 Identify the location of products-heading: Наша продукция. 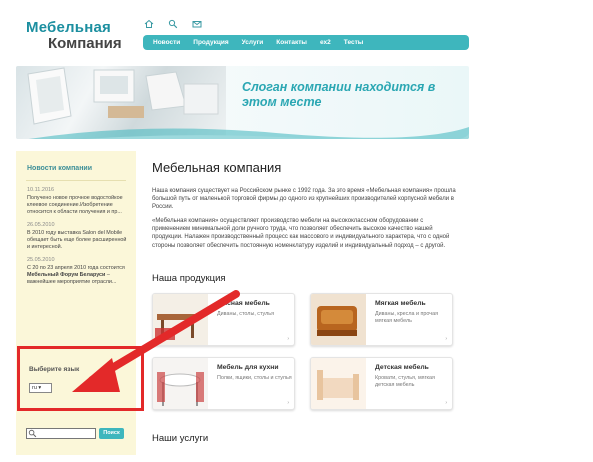
(189, 278).